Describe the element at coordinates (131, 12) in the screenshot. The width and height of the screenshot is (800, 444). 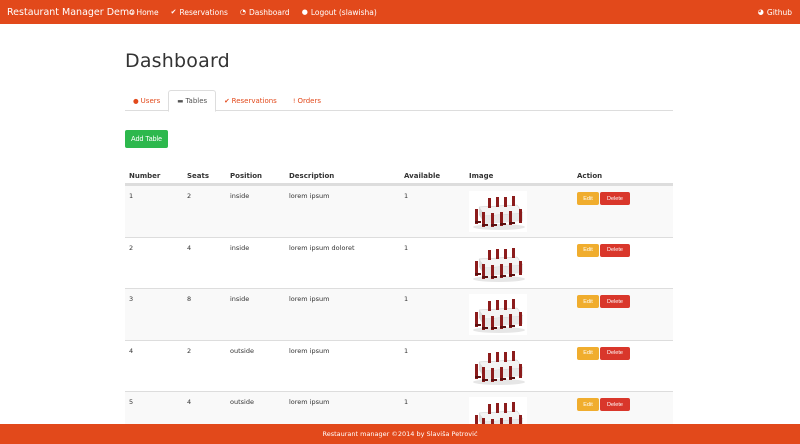
I see `home-icon: ⌂` at that location.